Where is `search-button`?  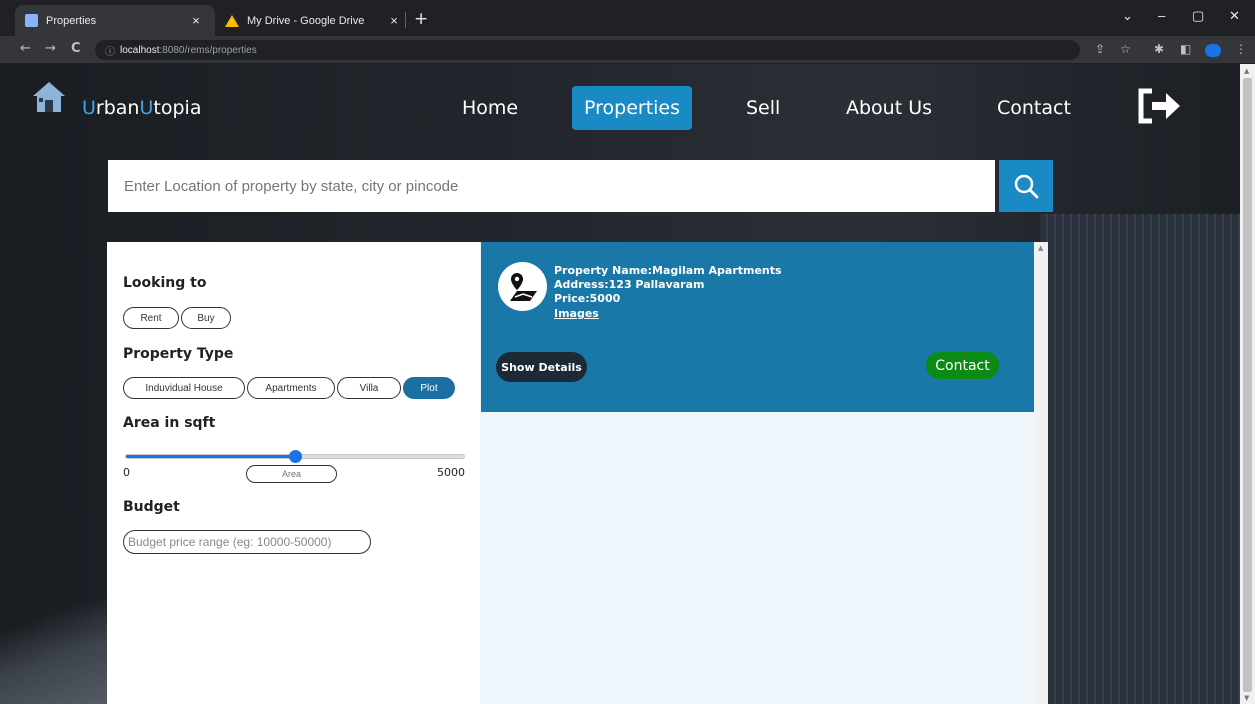 search-button is located at coordinates (1026, 186).